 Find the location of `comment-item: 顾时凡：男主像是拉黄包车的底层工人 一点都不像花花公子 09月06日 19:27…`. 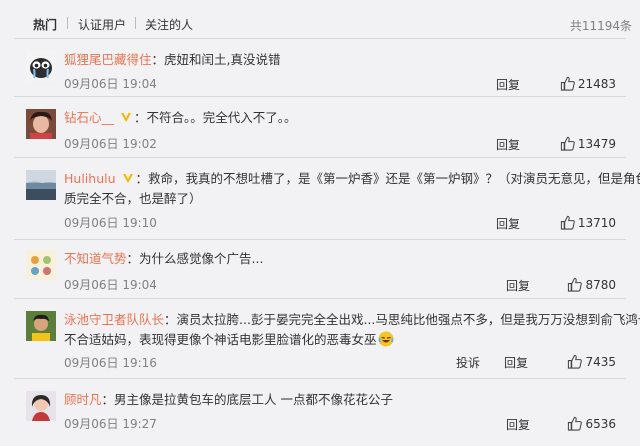

comment-item: 顾时凡：男主像是拉黄包车的底层工人 一点都不像花花公子 09月06日 19:27… is located at coordinates (320, 412).